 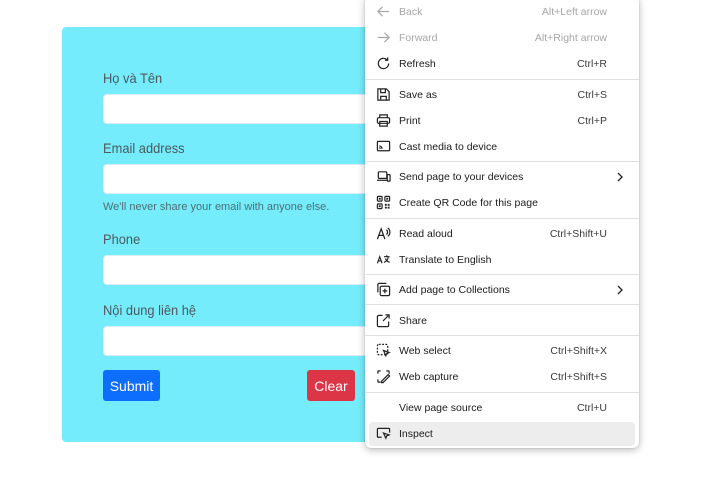 I want to click on phone-input, so click(x=253, y=270).